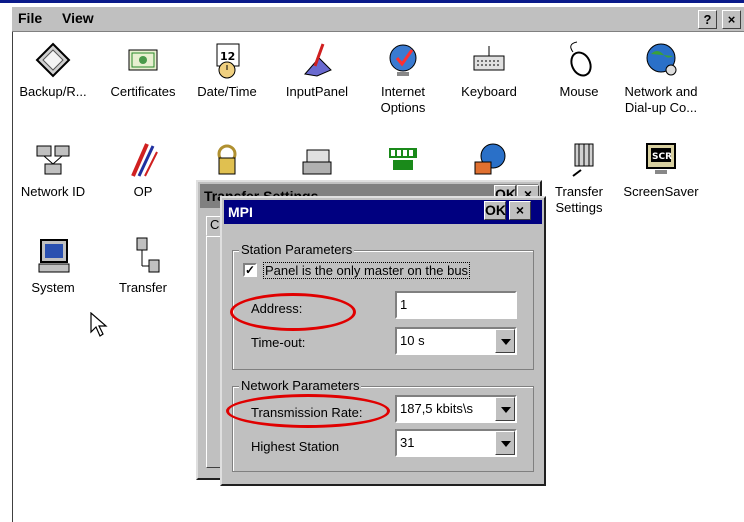 The image size is (744, 522). I want to click on input-panel-icon, so click(318, 60).